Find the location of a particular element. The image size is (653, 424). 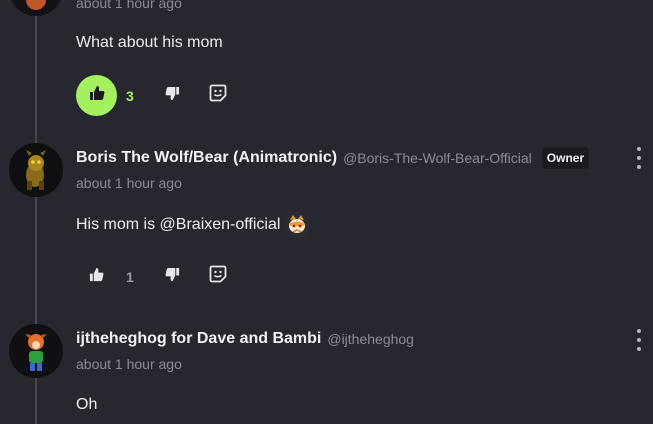

like-count: 3 is located at coordinates (130, 95).